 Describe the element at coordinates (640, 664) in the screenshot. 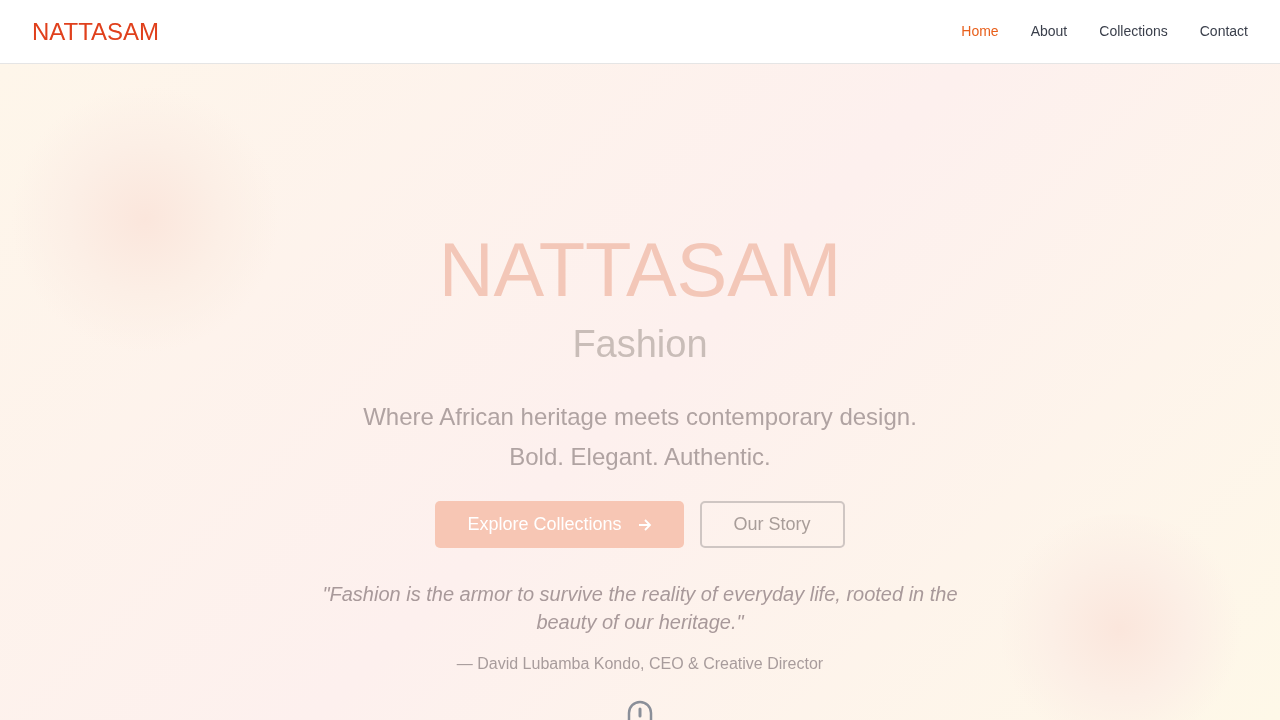

I see `quote-attribution: — David Lubamba Kondo, CEO & Creative Director` at that location.